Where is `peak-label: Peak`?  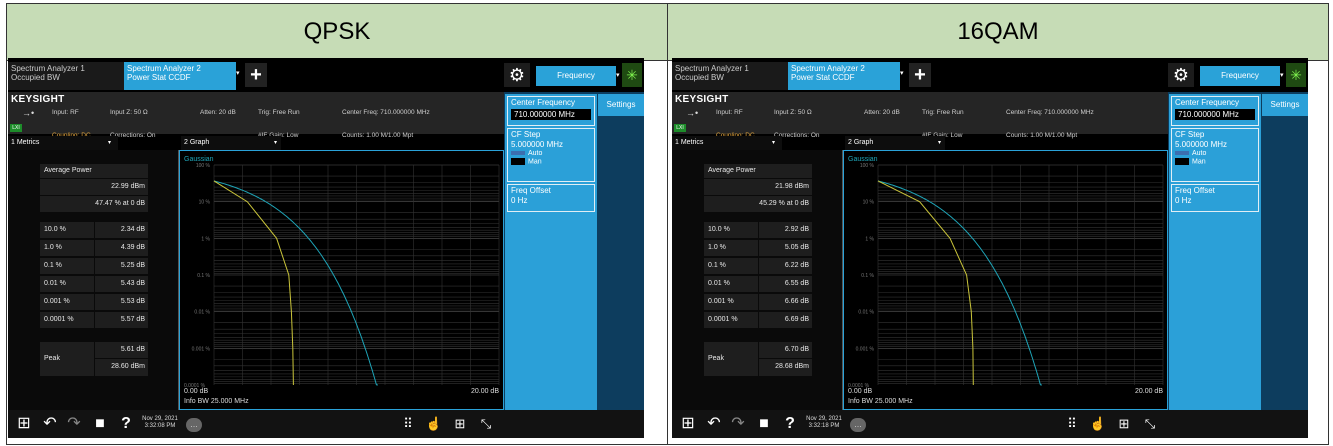
peak-label: Peak is located at coordinates (67, 359).